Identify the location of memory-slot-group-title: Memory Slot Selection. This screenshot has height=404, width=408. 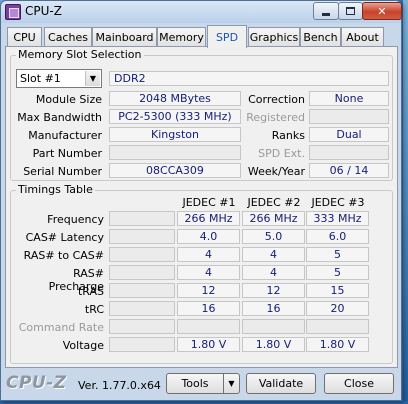
(80, 54).